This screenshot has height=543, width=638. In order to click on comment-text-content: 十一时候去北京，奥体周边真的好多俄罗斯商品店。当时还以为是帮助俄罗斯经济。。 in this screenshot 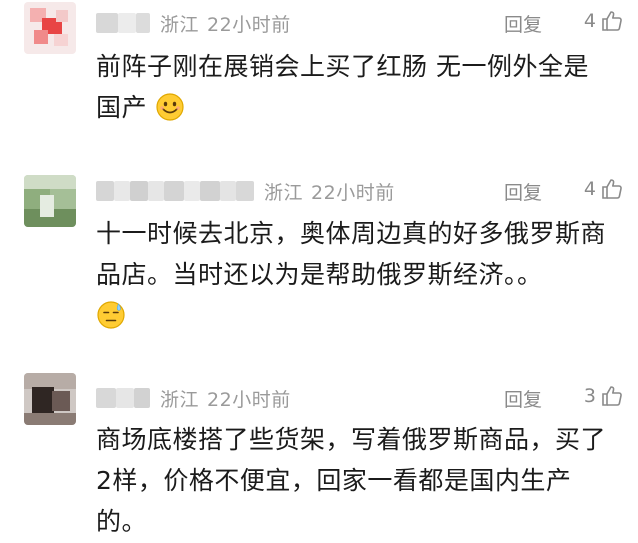, I will do `click(351, 254)`.